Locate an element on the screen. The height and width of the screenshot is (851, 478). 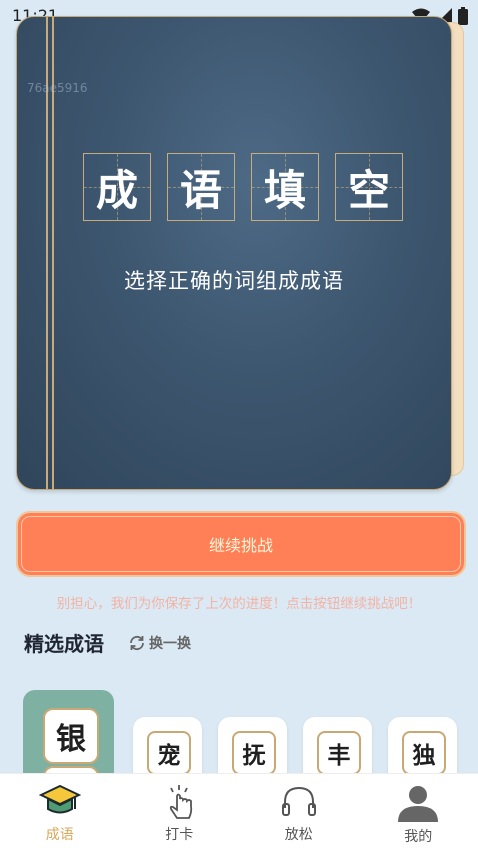
idiom-char: 银 is located at coordinates (71, 736).